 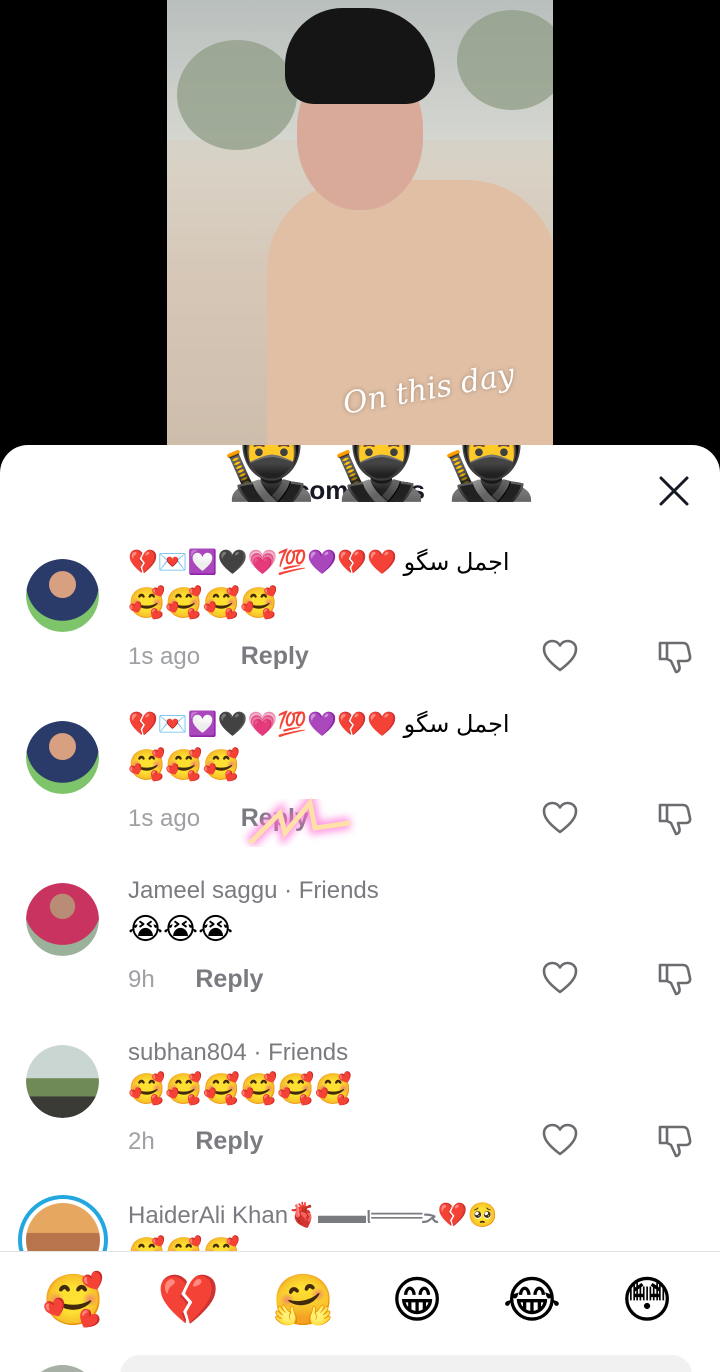 I want to click on comment-meta: 2h Reply, so click(x=195, y=1141).